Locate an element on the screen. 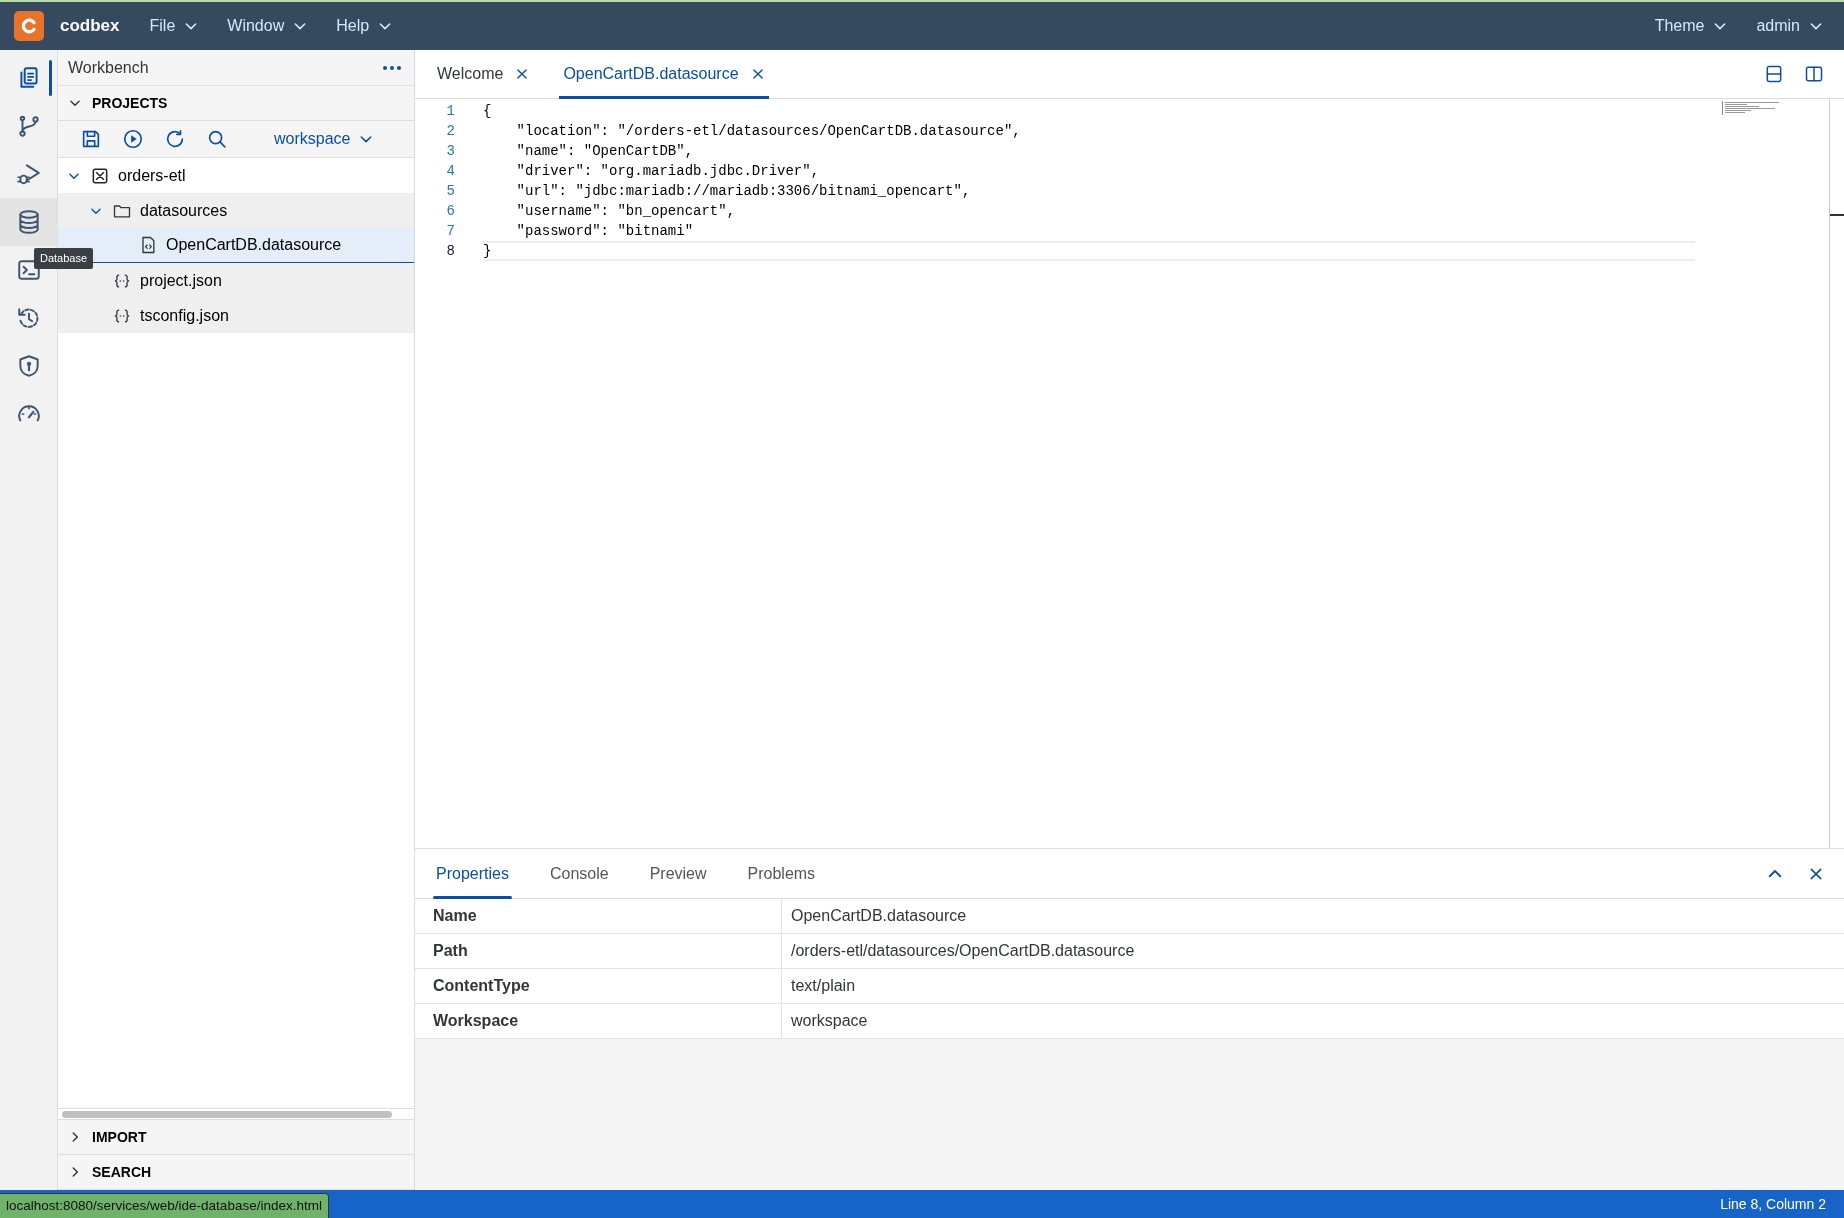 The image size is (1844, 1218). code-line: } is located at coordinates (1089, 251).